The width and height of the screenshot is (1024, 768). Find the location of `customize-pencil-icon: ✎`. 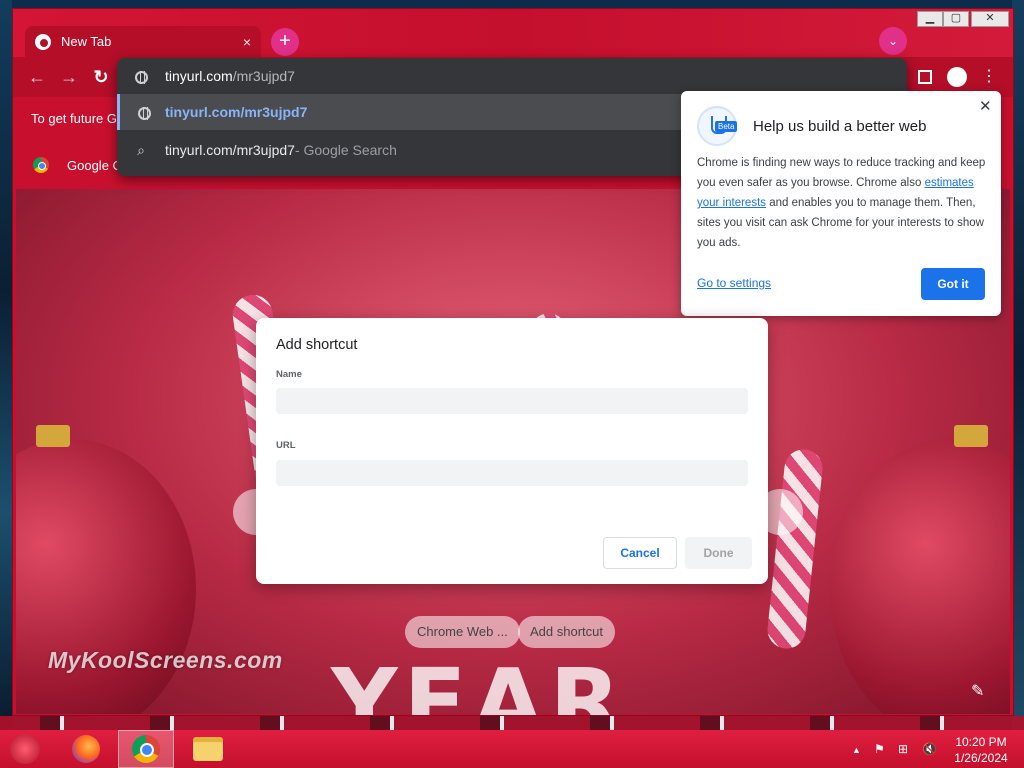

customize-pencil-icon: ✎ is located at coordinates (977, 691).